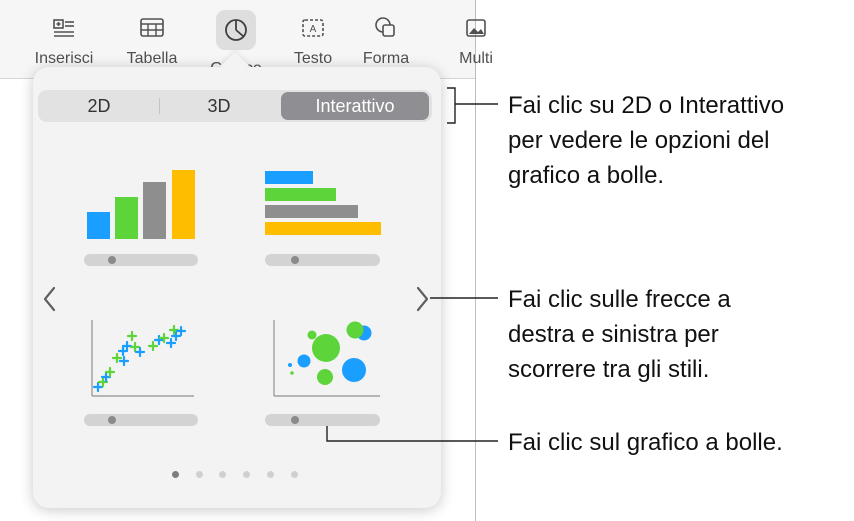 The height and width of the screenshot is (521, 854). Describe the element at coordinates (451, 105) in the screenshot. I see `tabs-bracket` at that location.